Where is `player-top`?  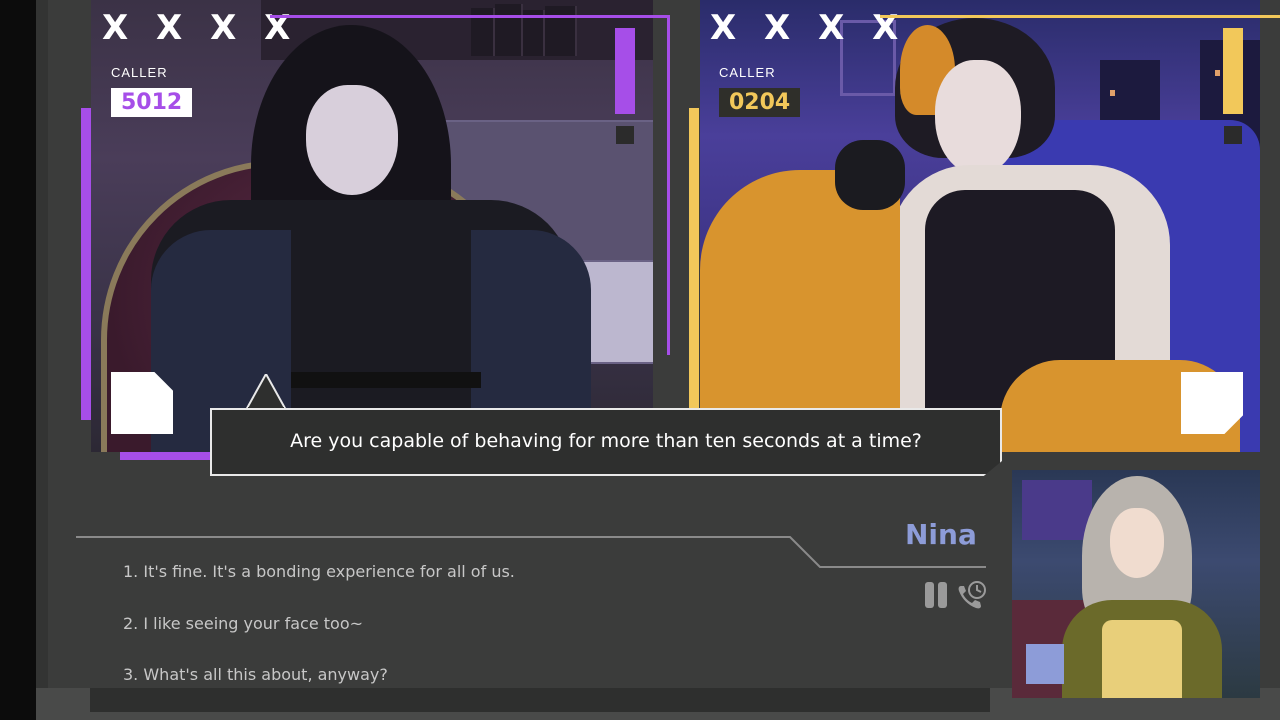
player-top is located at coordinates (1142, 659).